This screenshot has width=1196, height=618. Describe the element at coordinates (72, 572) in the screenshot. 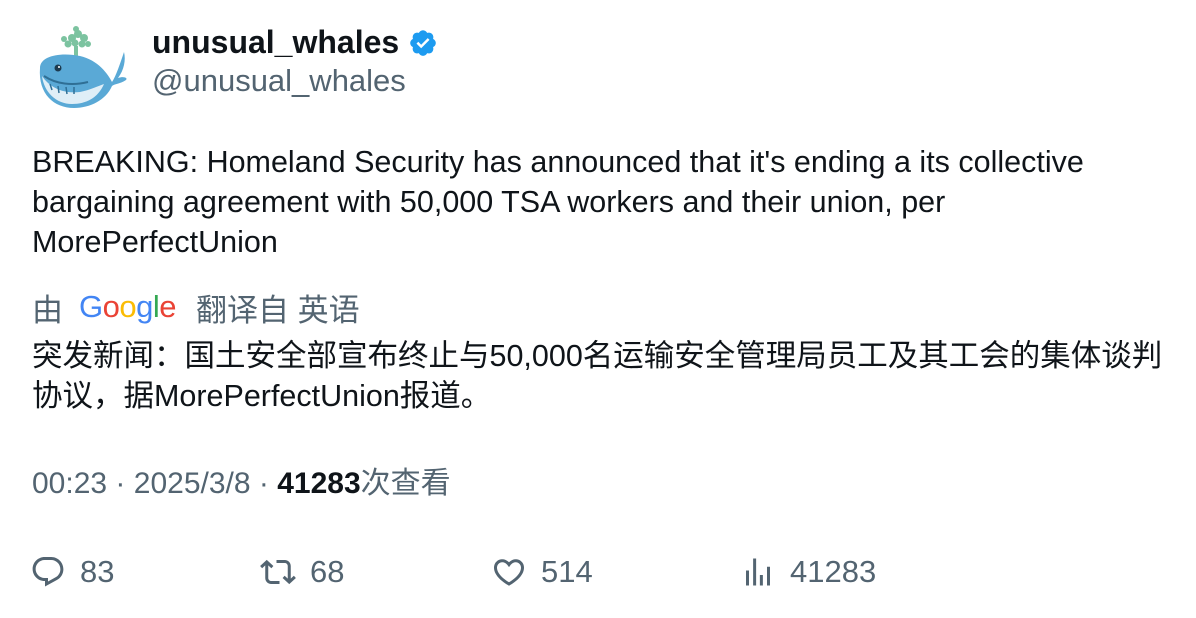

I see `reply-button: 83` at that location.